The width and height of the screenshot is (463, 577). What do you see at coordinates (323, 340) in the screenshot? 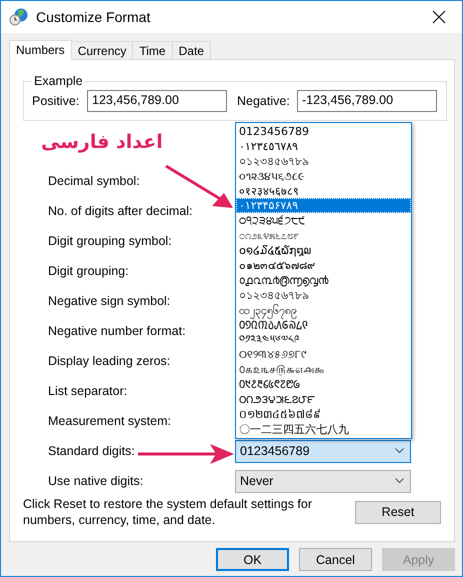
I see `list-item: ༠༡༢༣༤༥༦༧༨༩` at bounding box center [323, 340].